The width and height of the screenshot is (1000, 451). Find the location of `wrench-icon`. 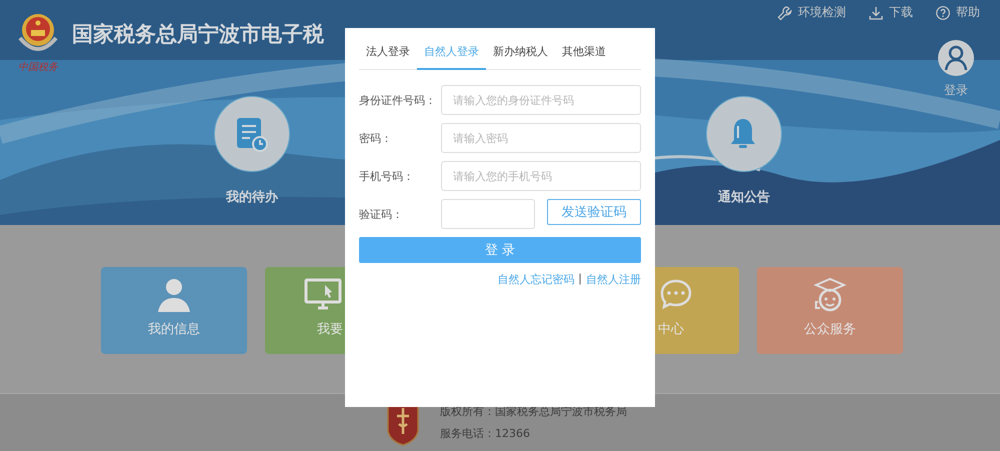

wrench-icon is located at coordinates (785, 12).